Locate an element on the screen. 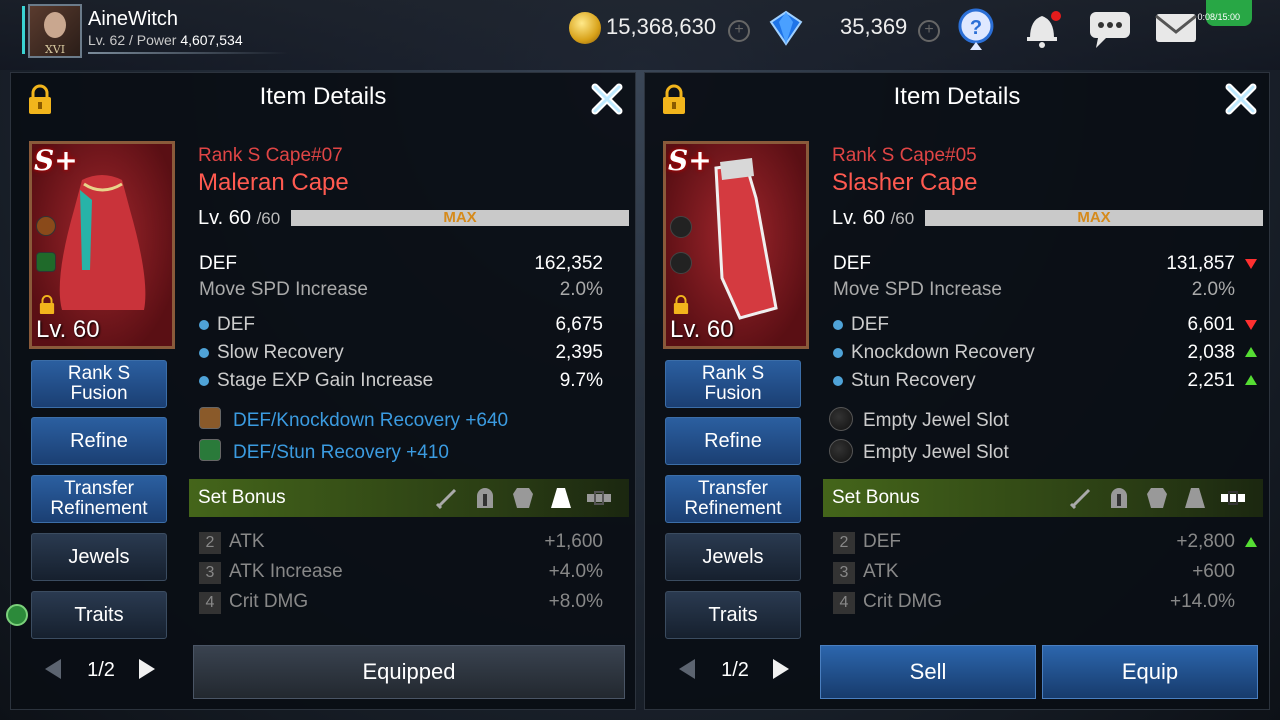 The height and width of the screenshot is (720, 1280). empty-socket-icon is located at coordinates (681, 227).